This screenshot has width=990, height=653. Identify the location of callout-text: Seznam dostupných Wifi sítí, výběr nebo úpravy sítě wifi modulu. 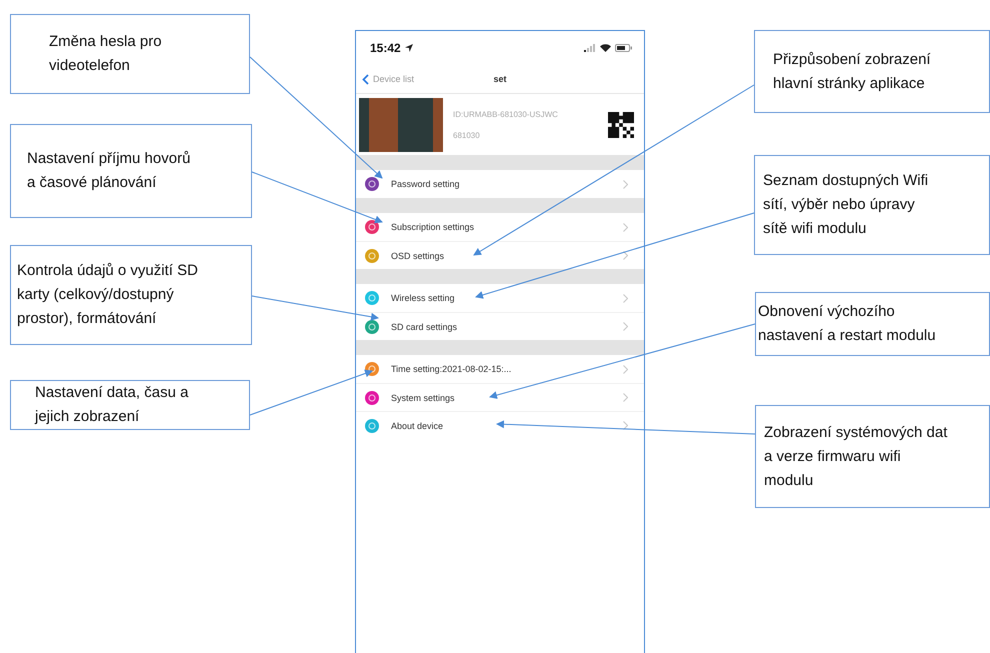
(846, 205).